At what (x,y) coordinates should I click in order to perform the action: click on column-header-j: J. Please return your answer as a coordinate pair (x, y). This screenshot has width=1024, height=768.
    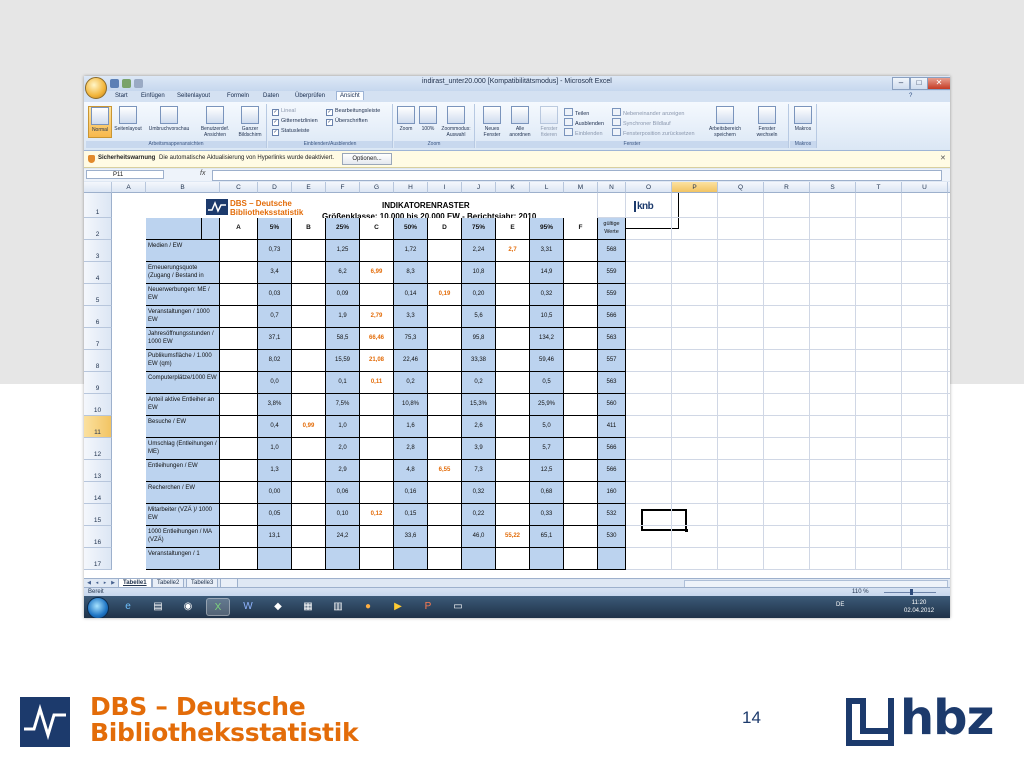
    Looking at the image, I should click on (479, 187).